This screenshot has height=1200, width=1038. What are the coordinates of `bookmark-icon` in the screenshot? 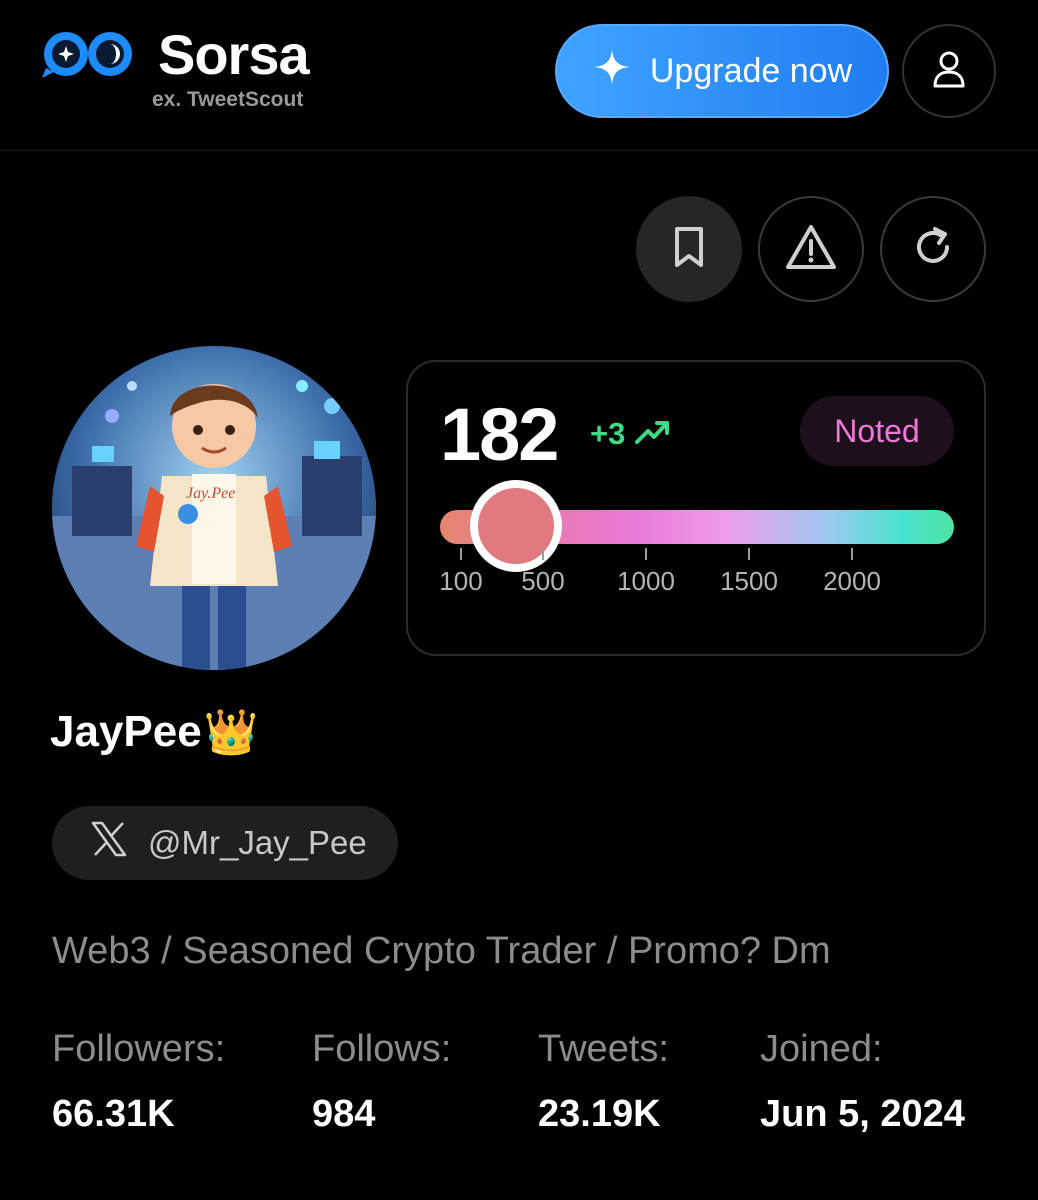 It's located at (689, 249).